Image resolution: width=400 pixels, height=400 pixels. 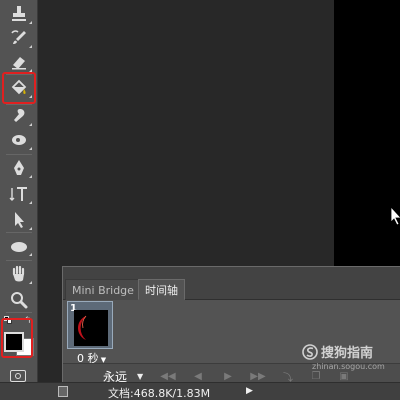 What do you see at coordinates (82, 327) in the screenshot?
I see `crescent-moon-image` at bounding box center [82, 327].